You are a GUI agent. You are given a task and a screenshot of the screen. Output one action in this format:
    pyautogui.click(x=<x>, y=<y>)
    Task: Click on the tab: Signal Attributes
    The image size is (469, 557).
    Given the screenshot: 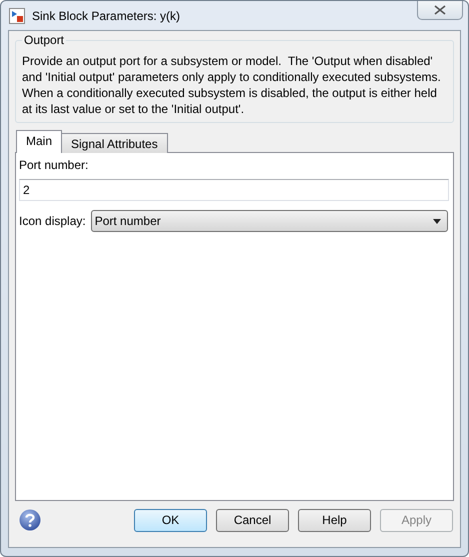 What is the action you would take?
    pyautogui.click(x=114, y=143)
    